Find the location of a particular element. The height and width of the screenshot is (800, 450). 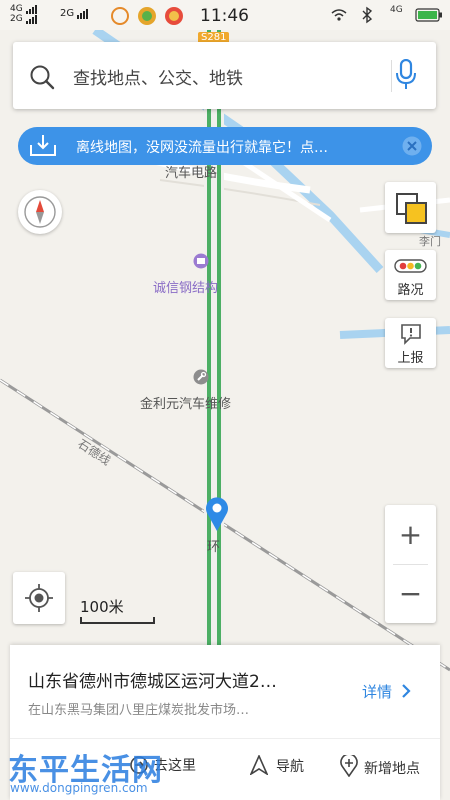

wifi-icon is located at coordinates (339, 15).